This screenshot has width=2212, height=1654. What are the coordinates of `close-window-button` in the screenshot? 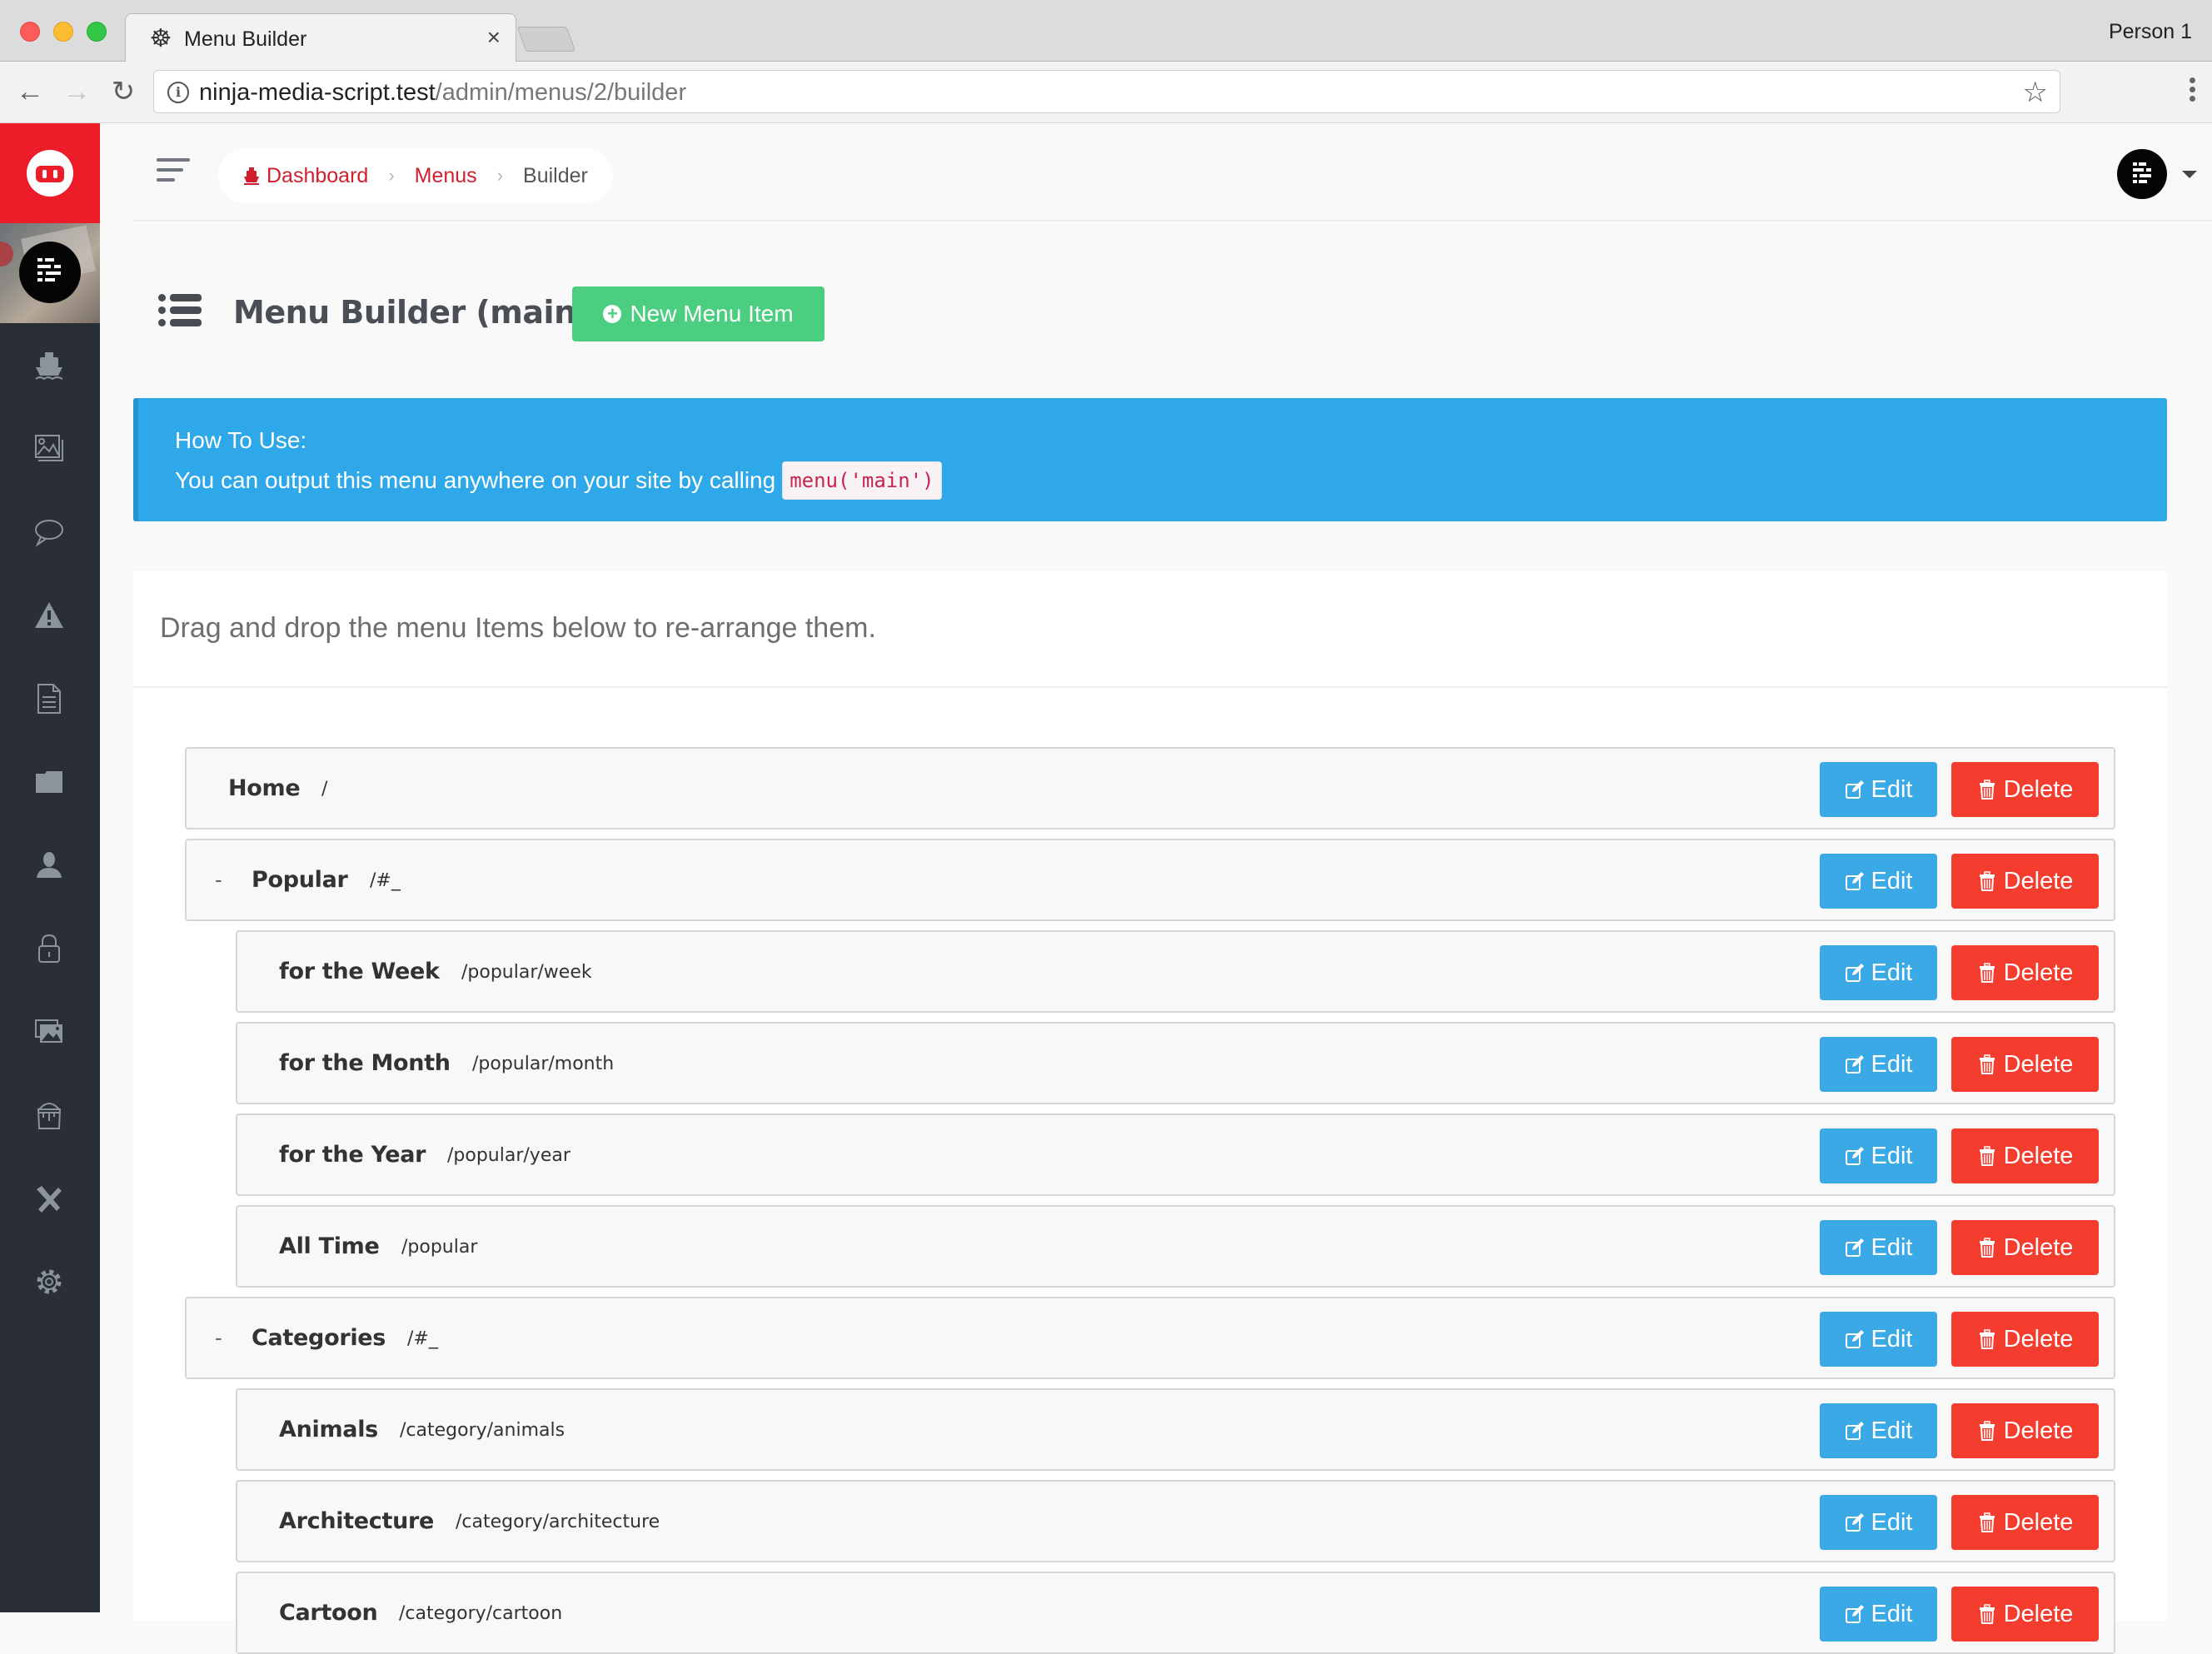 It's located at (30, 32).